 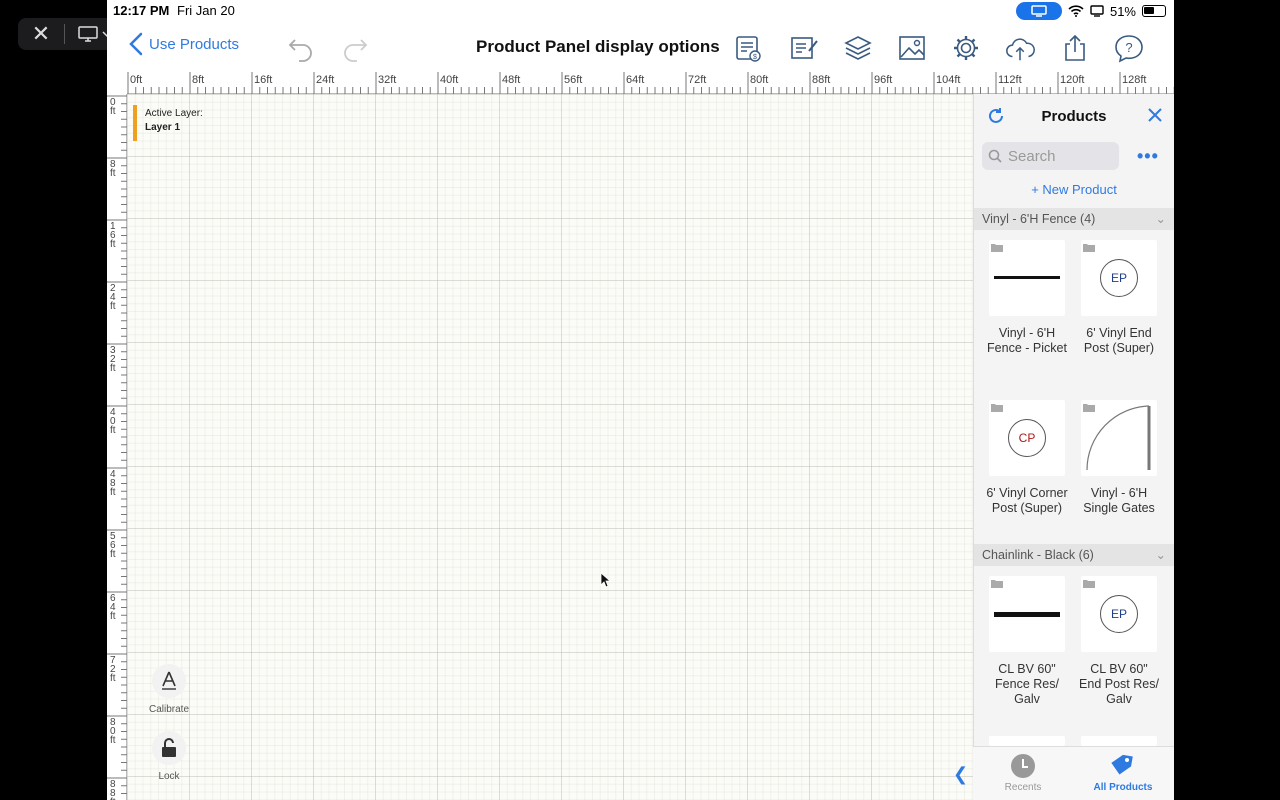 I want to click on group-title: Vinyl - 6'H Fence (4), so click(x=1039, y=219).